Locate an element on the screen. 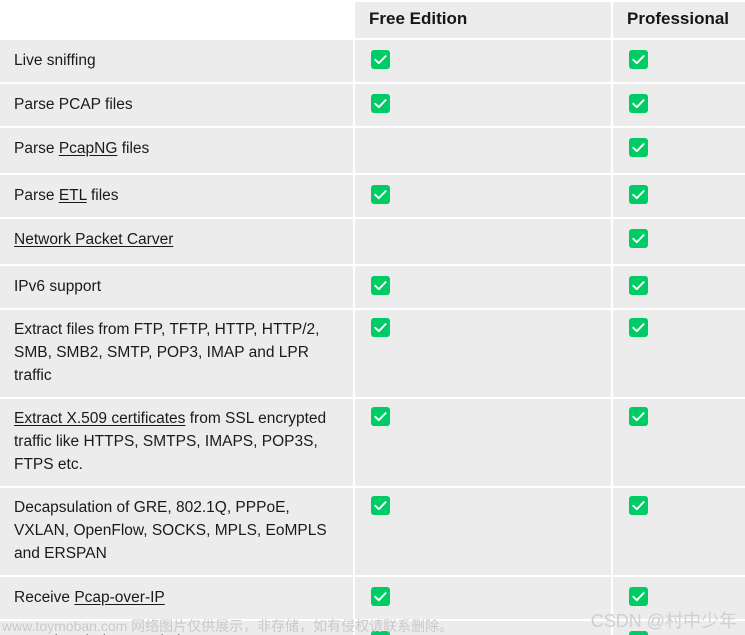 Image resolution: width=745 pixels, height=635 pixels. feature-cell: Parse PCAP files is located at coordinates (176, 105).